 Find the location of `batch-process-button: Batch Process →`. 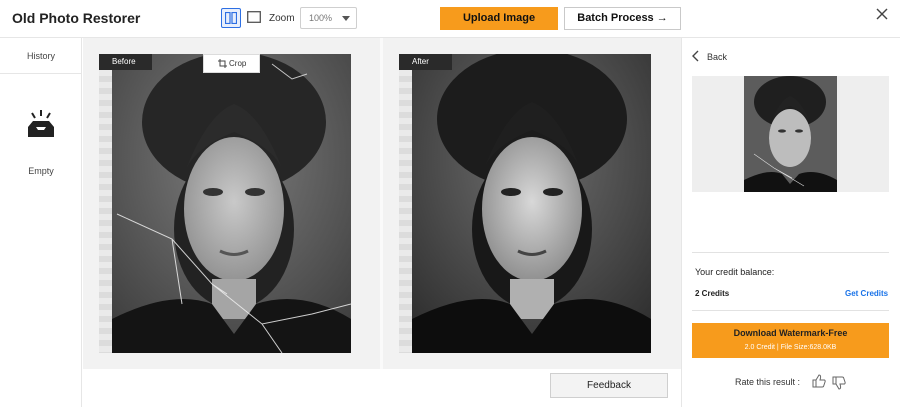

batch-process-button: Batch Process → is located at coordinates (622, 18).